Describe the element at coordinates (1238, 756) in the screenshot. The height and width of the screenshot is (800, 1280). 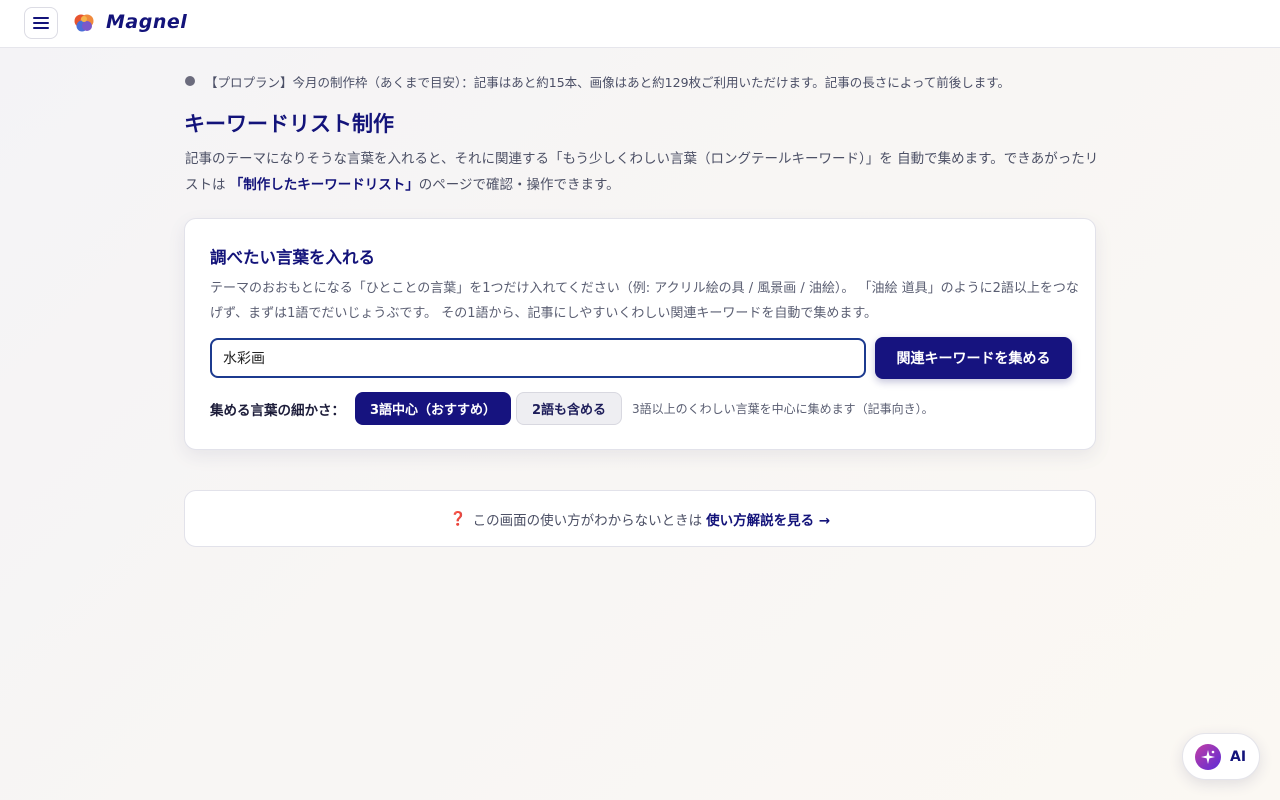
I see `ai-button-label: AI` at that location.